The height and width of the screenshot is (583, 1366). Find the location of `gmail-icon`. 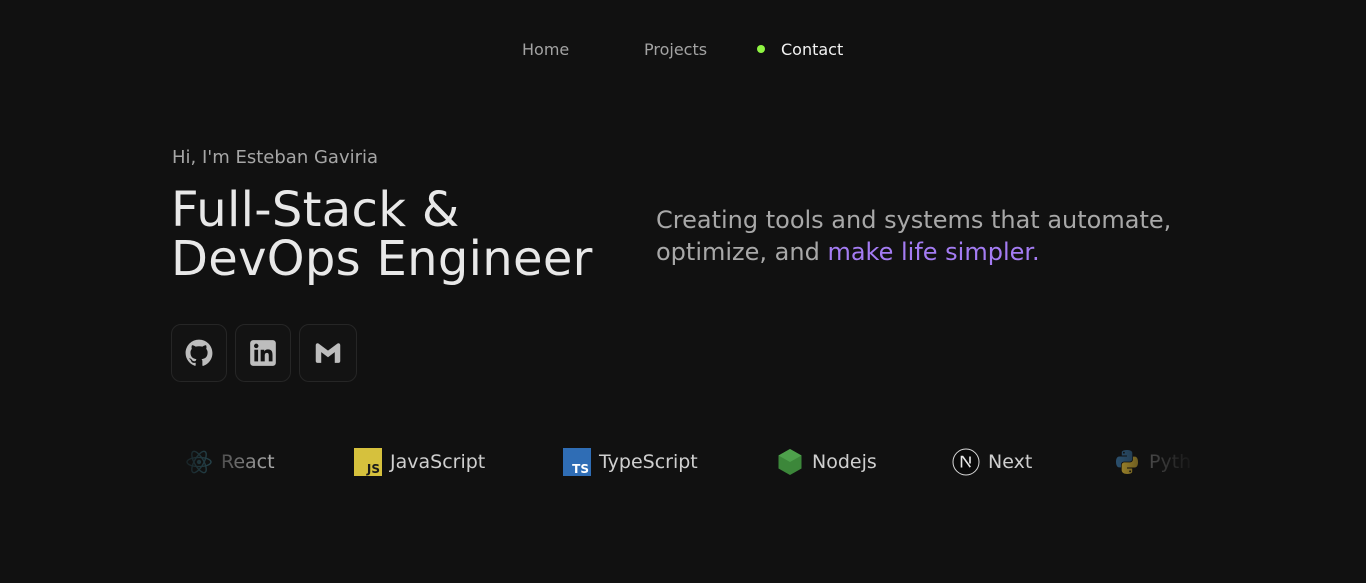

gmail-icon is located at coordinates (328, 353).